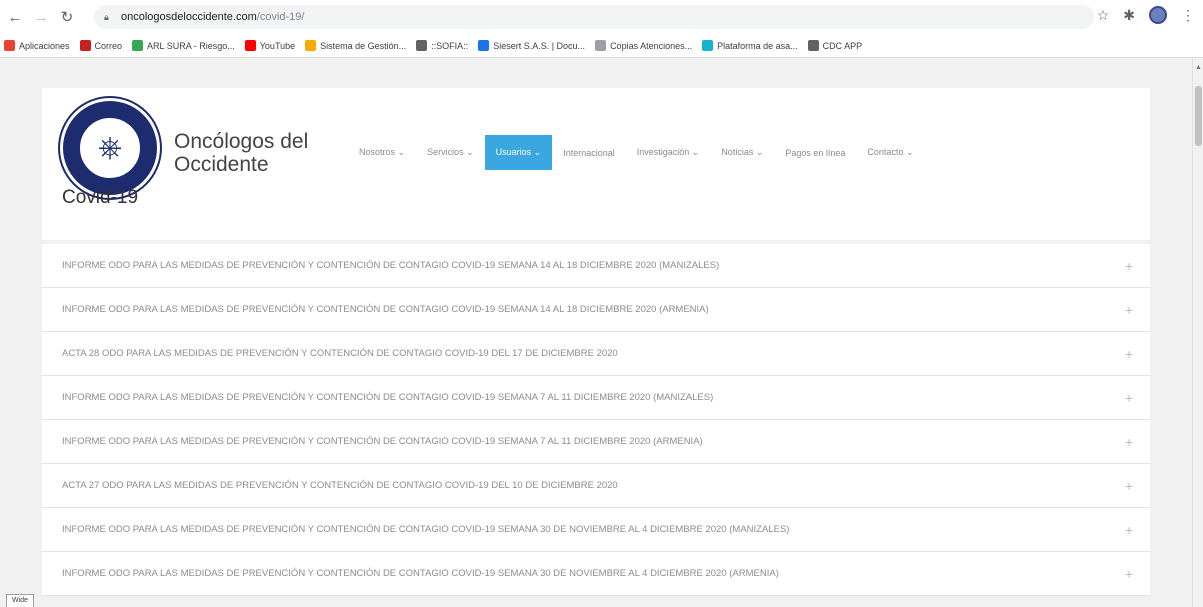 The height and width of the screenshot is (607, 1203). What do you see at coordinates (67, 17) in the screenshot?
I see `reload-icon: ↻` at bounding box center [67, 17].